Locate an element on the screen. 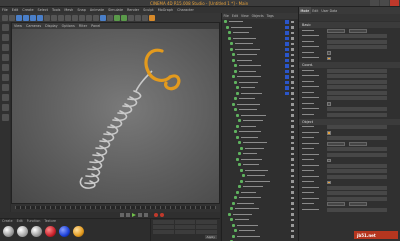 The width and height of the screenshot is (400, 241). live-select-icon is located at coordinates (19, 17).